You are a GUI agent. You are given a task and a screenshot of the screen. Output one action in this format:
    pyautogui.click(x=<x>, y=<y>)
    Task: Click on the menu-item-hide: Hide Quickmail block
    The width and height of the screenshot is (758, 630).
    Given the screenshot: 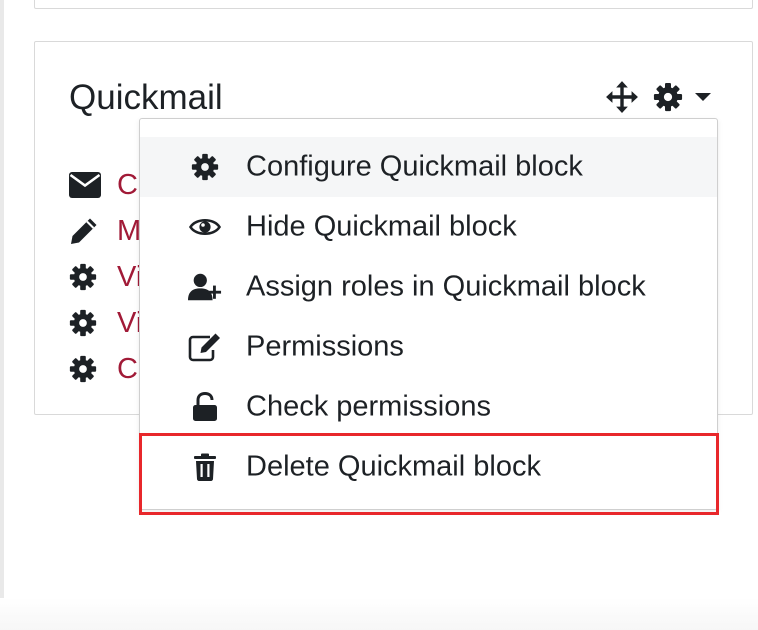 What is the action you would take?
    pyautogui.click(x=428, y=227)
    